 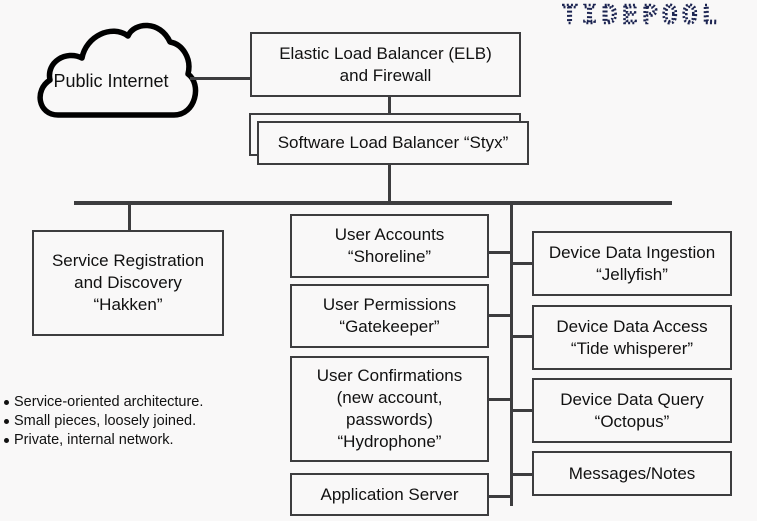 I want to click on octopus-box: Device Data Query “Octopus”, so click(x=632, y=410).